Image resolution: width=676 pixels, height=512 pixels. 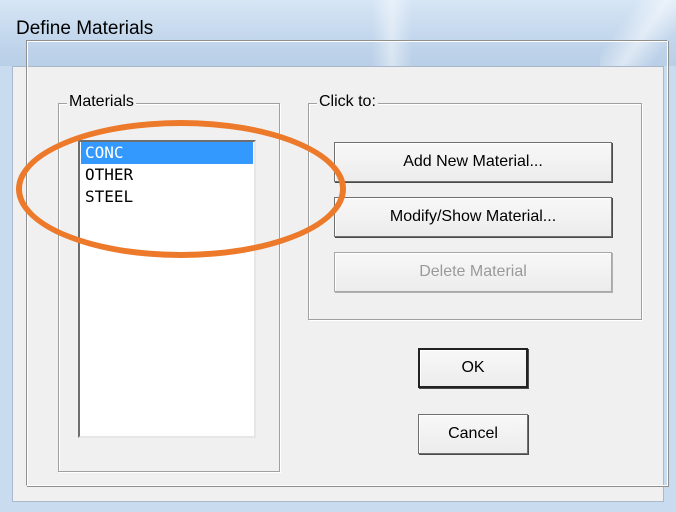 What do you see at coordinates (473, 368) in the screenshot?
I see `ok-button: OK` at bounding box center [473, 368].